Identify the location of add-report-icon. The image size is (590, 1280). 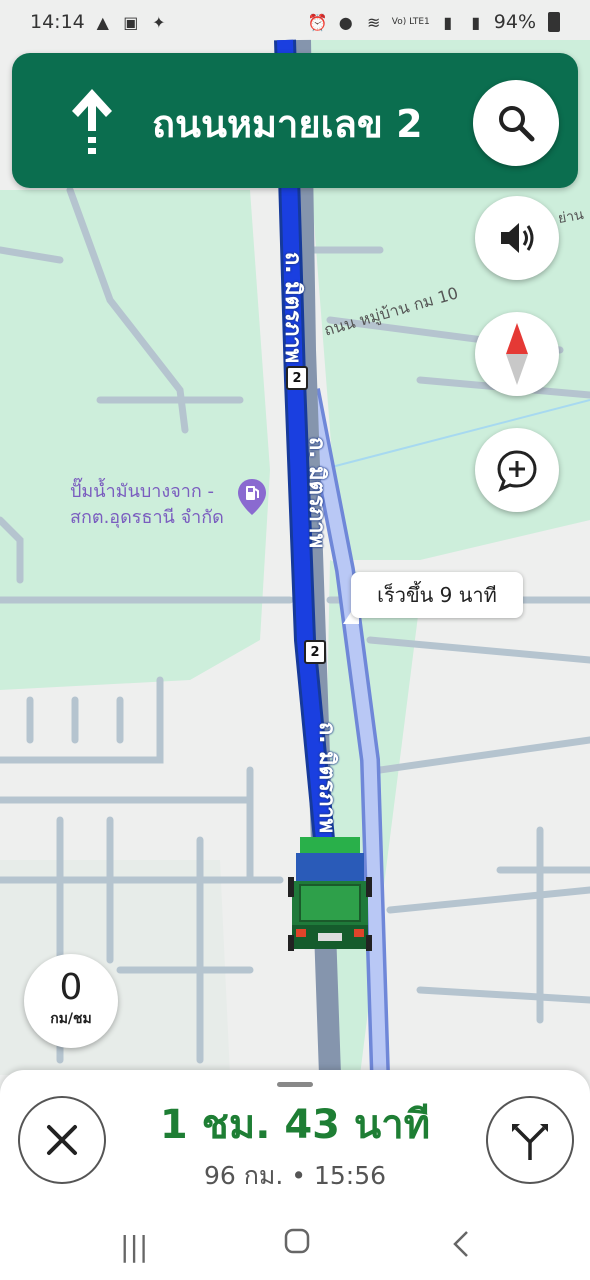
(517, 471).